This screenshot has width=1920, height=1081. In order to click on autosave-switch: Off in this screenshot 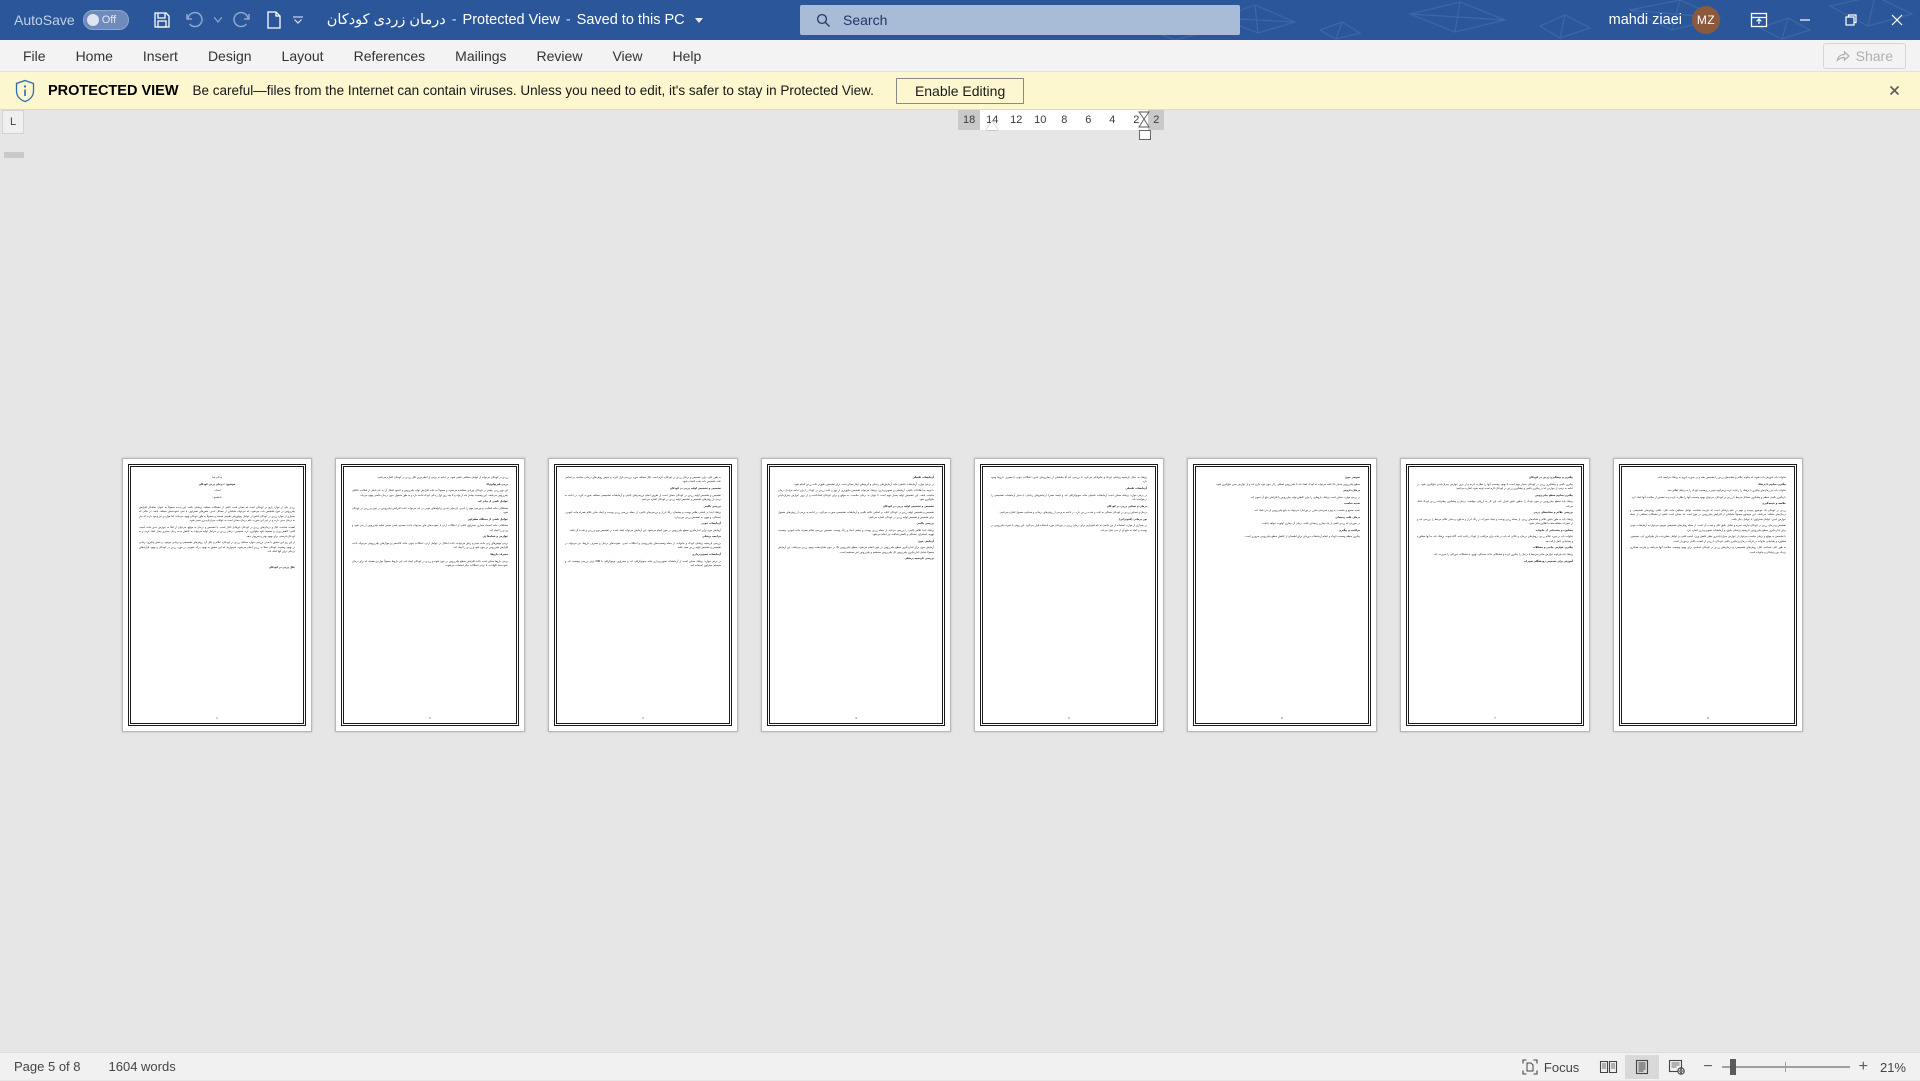, I will do `click(106, 20)`.